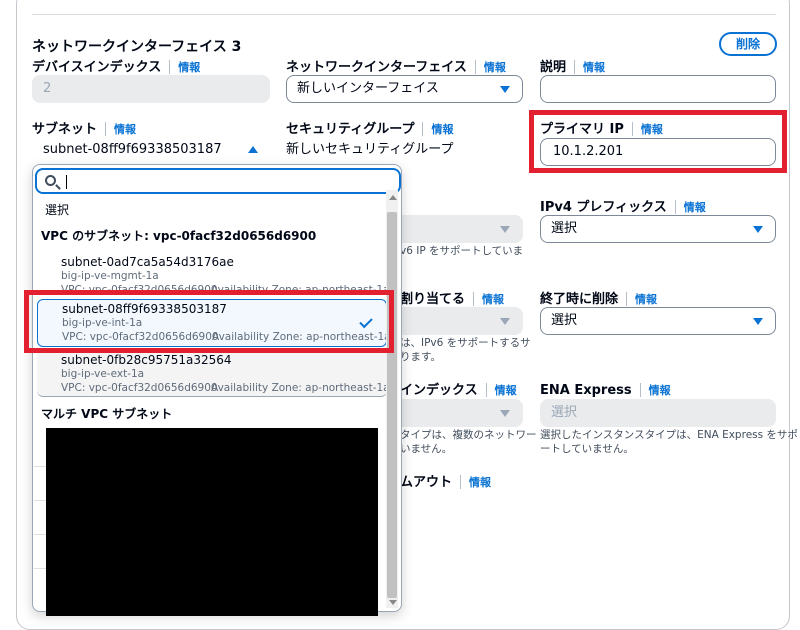  Describe the element at coordinates (658, 141) in the screenshot. I see `highlight-box-primary-ip` at that location.